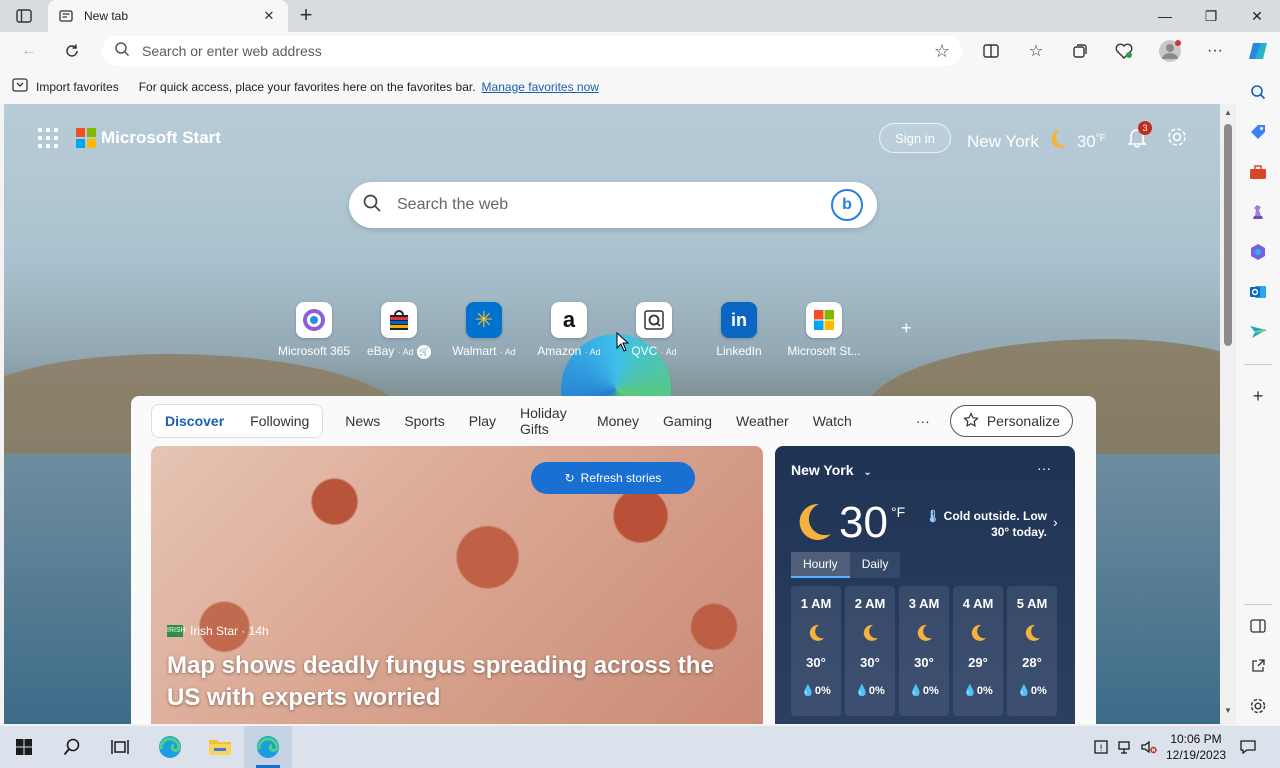 The height and width of the screenshot is (768, 1280). What do you see at coordinates (540, 87) in the screenshot?
I see `manage-favorites-link: Manage favorites now` at bounding box center [540, 87].